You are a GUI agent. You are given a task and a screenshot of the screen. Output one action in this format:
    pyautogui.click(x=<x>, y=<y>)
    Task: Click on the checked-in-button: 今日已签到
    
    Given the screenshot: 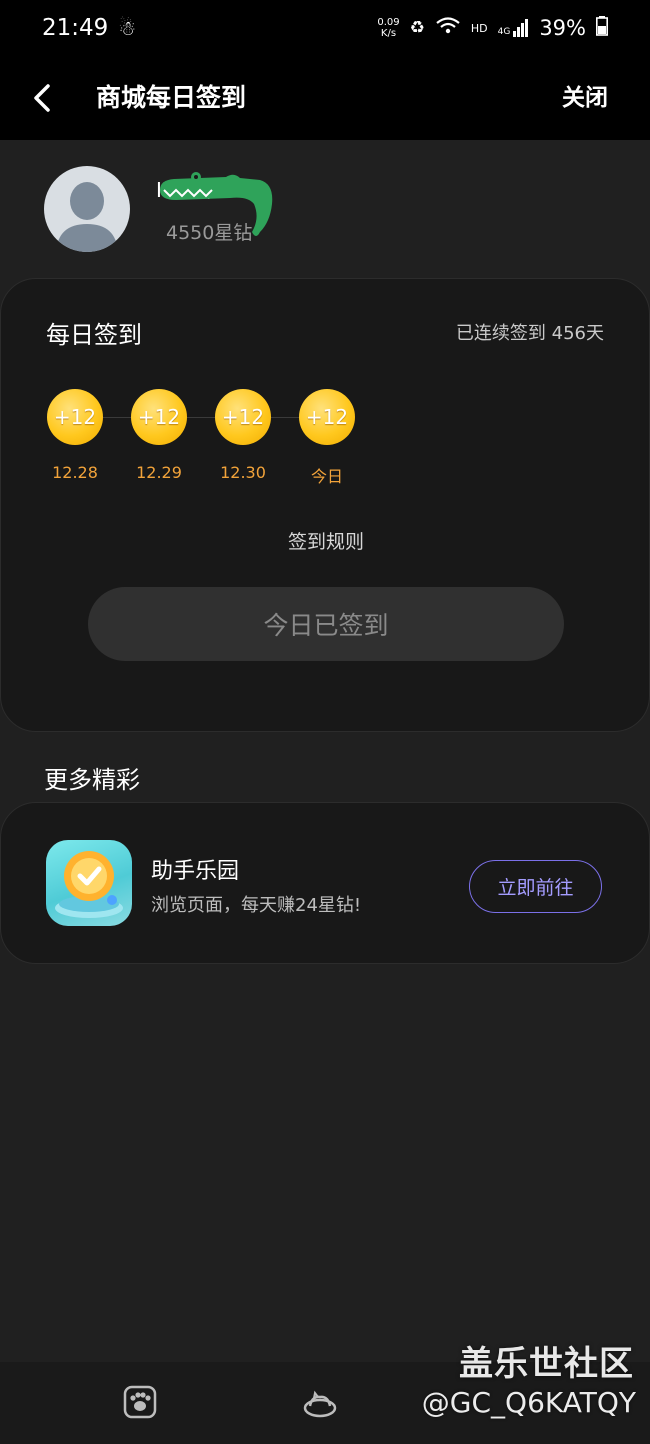 What is the action you would take?
    pyautogui.click(x=326, y=624)
    